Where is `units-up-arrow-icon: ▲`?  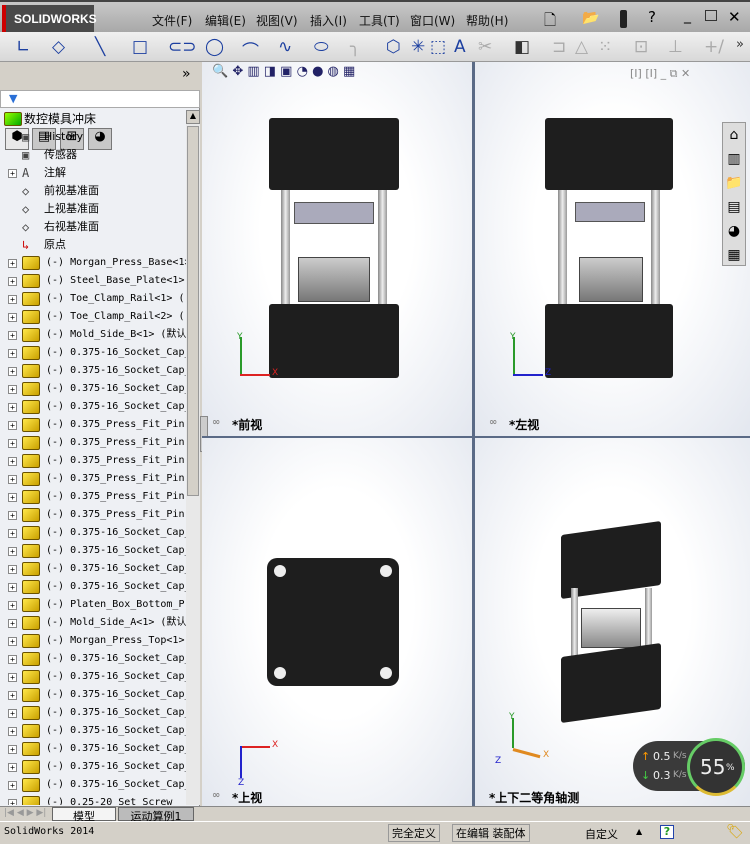 units-up-arrow-icon: ▲ is located at coordinates (639, 831).